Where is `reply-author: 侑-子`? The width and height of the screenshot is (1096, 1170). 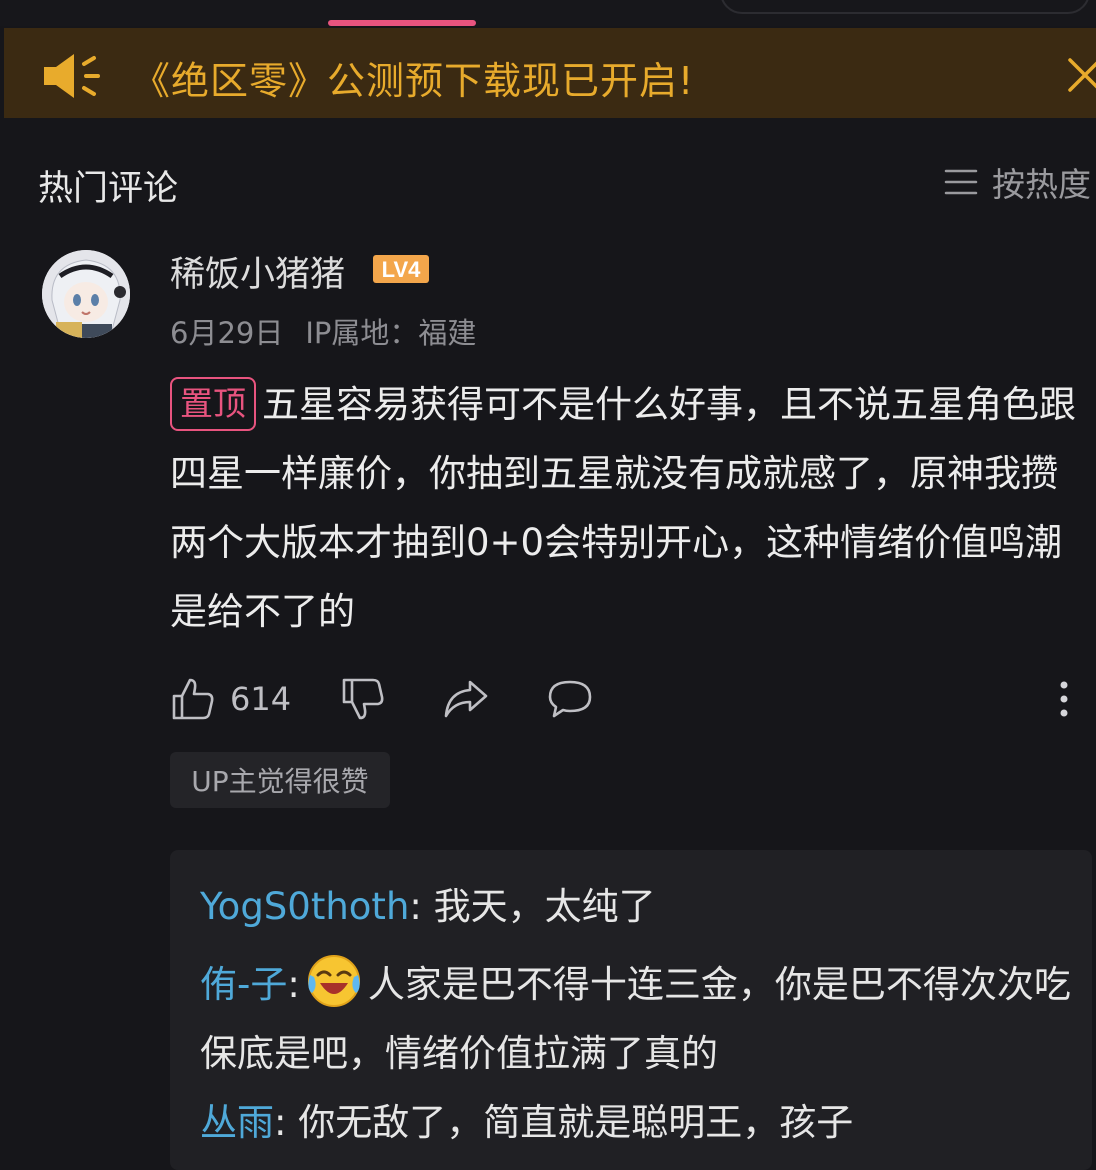 reply-author: 侑-子 is located at coordinates (243, 984).